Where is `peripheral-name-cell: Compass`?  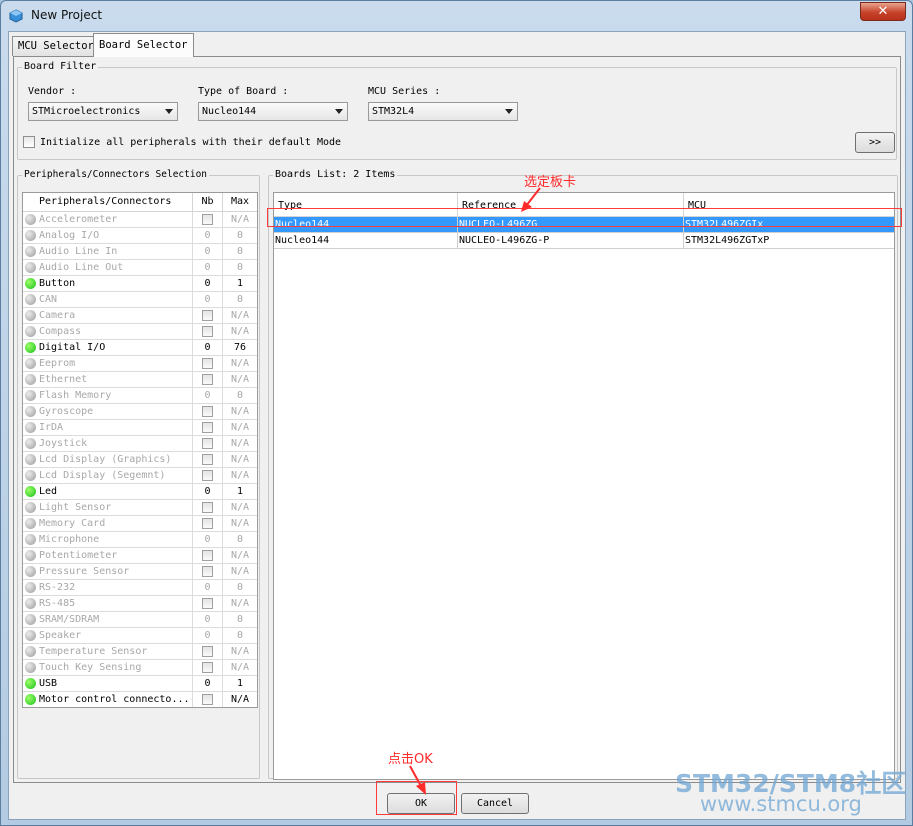
peripheral-name-cell: Compass is located at coordinates (108, 331).